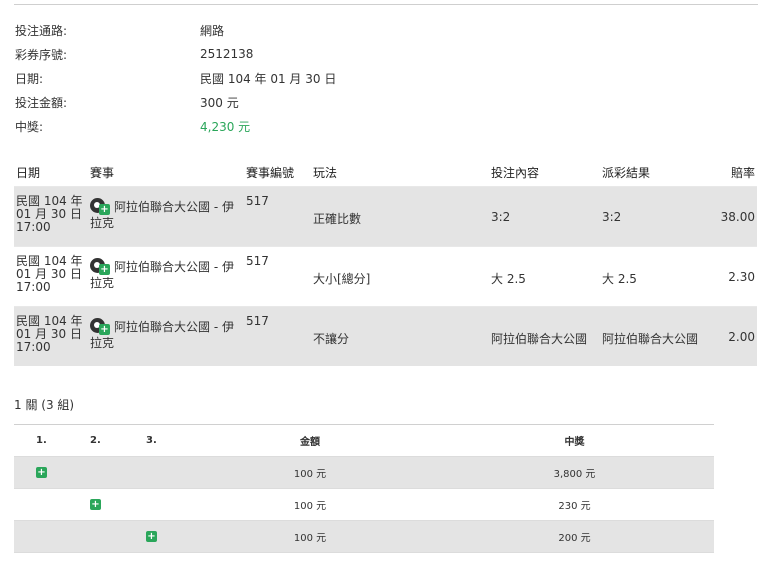 The image size is (774, 571). I want to click on serial-value: 2512138, so click(227, 54).